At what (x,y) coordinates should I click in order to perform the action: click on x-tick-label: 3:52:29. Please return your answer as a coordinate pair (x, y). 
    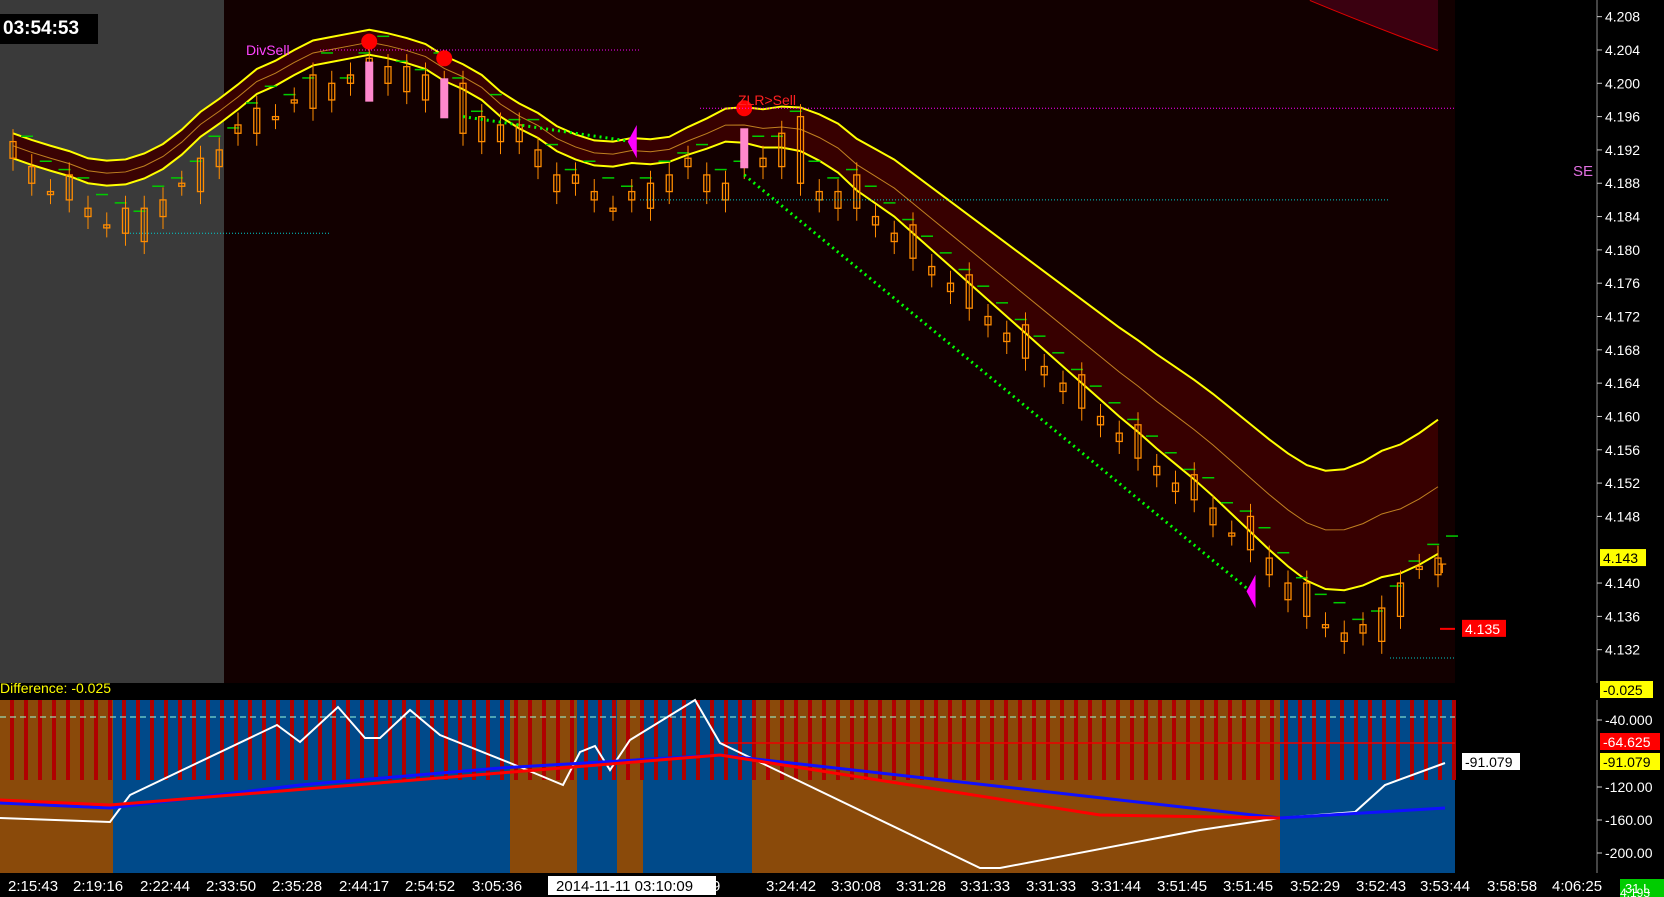
    Looking at the image, I should click on (1315, 886).